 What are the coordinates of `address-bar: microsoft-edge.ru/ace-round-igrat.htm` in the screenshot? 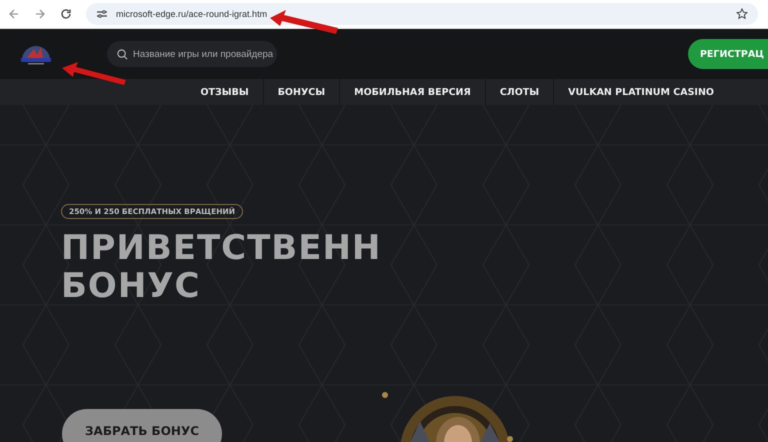 It's located at (422, 14).